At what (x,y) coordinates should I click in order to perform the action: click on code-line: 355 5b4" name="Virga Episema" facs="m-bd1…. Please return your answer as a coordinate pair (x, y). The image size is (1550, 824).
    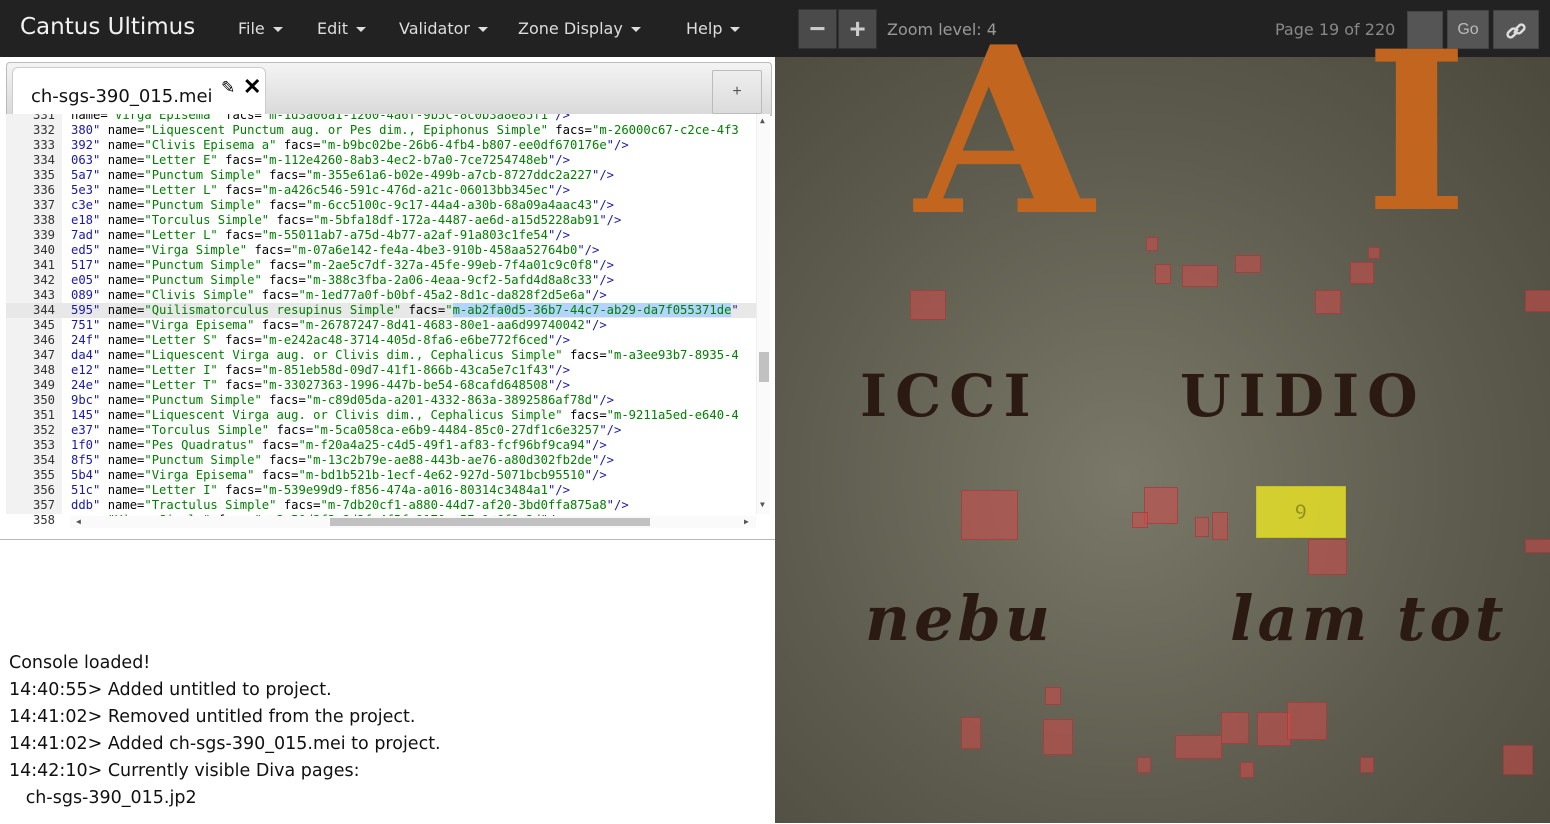
    Looking at the image, I should click on (381, 475).